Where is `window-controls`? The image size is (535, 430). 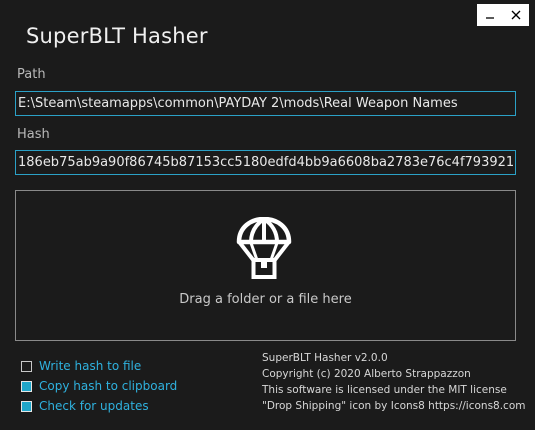 window-controls is located at coordinates (503, 15).